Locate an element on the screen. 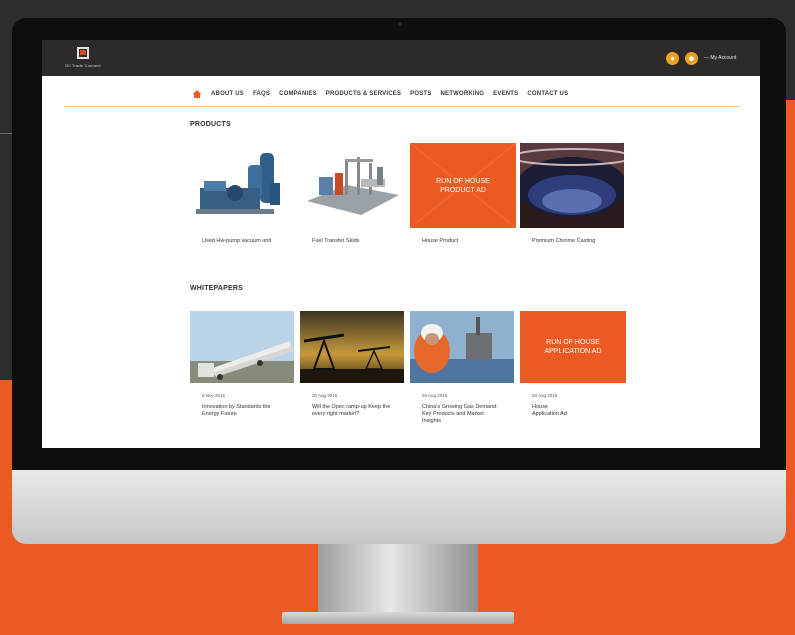 This screenshot has height=635, width=795. whitepaper-image-offshore is located at coordinates (462, 347).